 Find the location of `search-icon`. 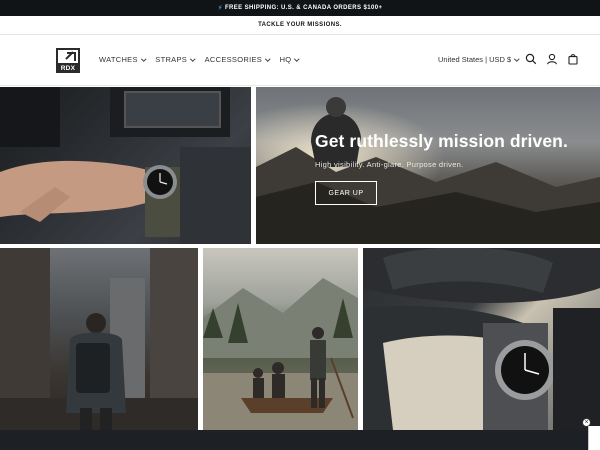

search-icon is located at coordinates (531, 59).